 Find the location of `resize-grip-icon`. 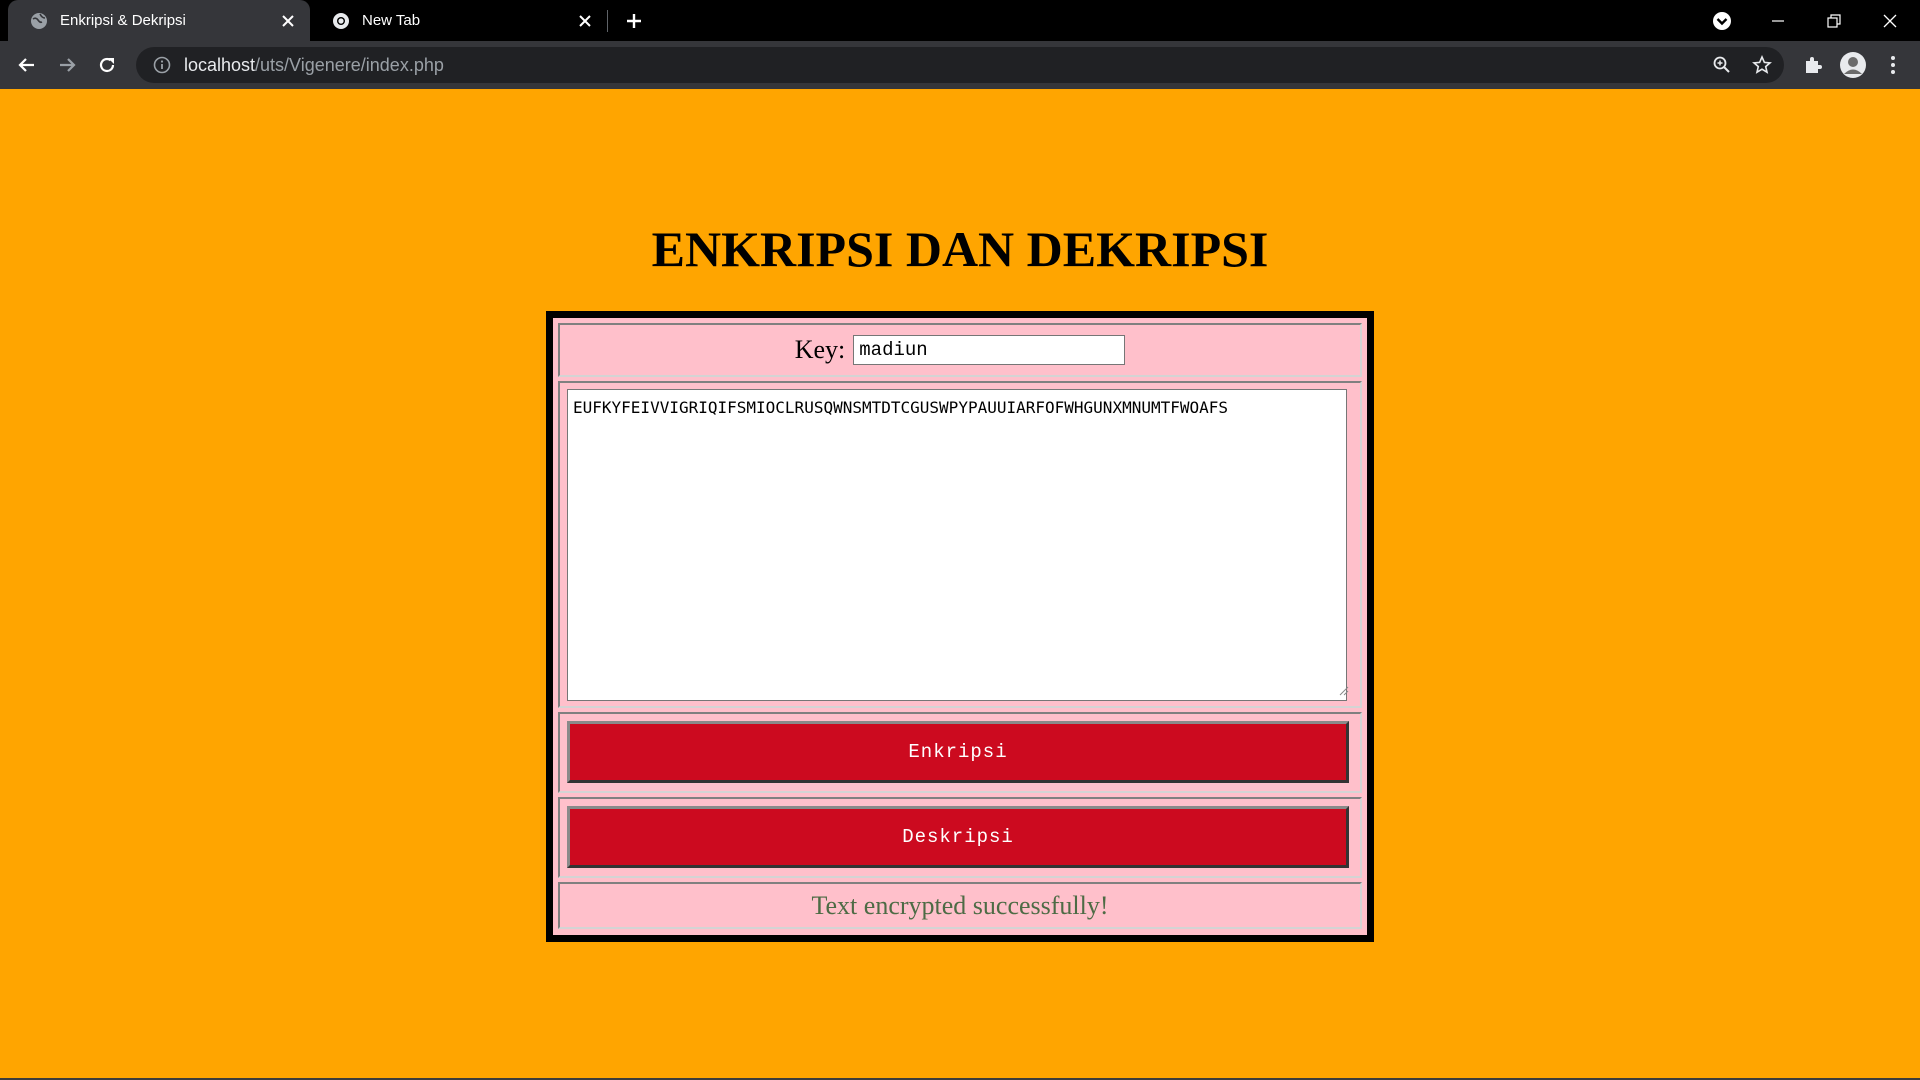

resize-grip-icon is located at coordinates (1343, 689).